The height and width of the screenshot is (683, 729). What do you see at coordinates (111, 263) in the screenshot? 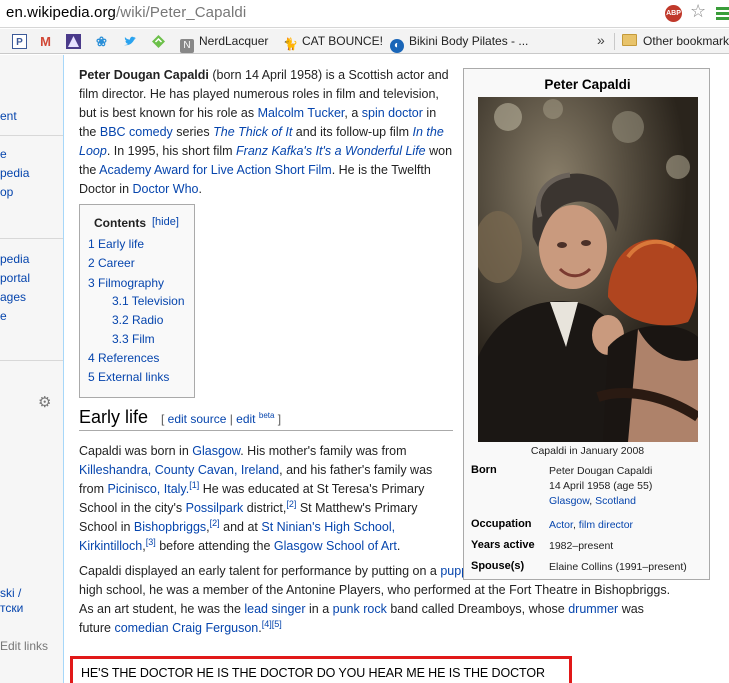
I see `toc-item: 2 Career` at bounding box center [111, 263].